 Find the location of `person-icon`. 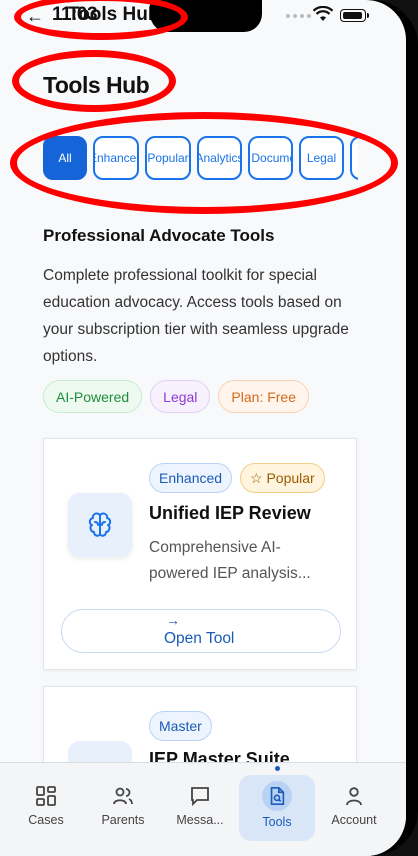

person-icon is located at coordinates (354, 796).